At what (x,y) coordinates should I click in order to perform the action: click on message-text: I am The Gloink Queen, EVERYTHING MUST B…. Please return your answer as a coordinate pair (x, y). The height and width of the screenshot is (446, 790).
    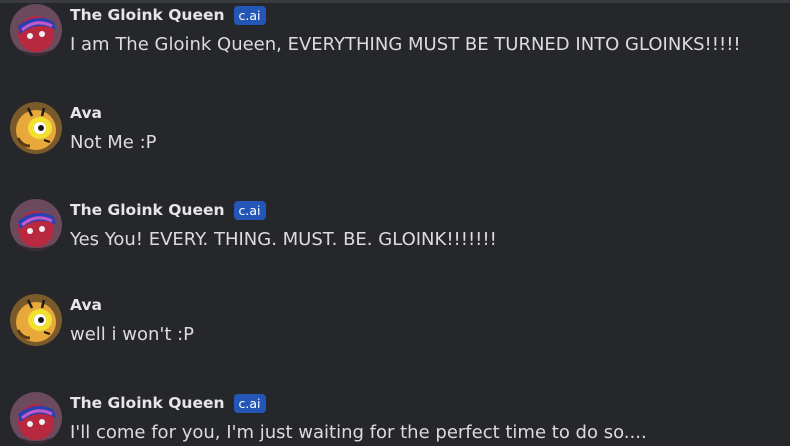
    Looking at the image, I should click on (405, 44).